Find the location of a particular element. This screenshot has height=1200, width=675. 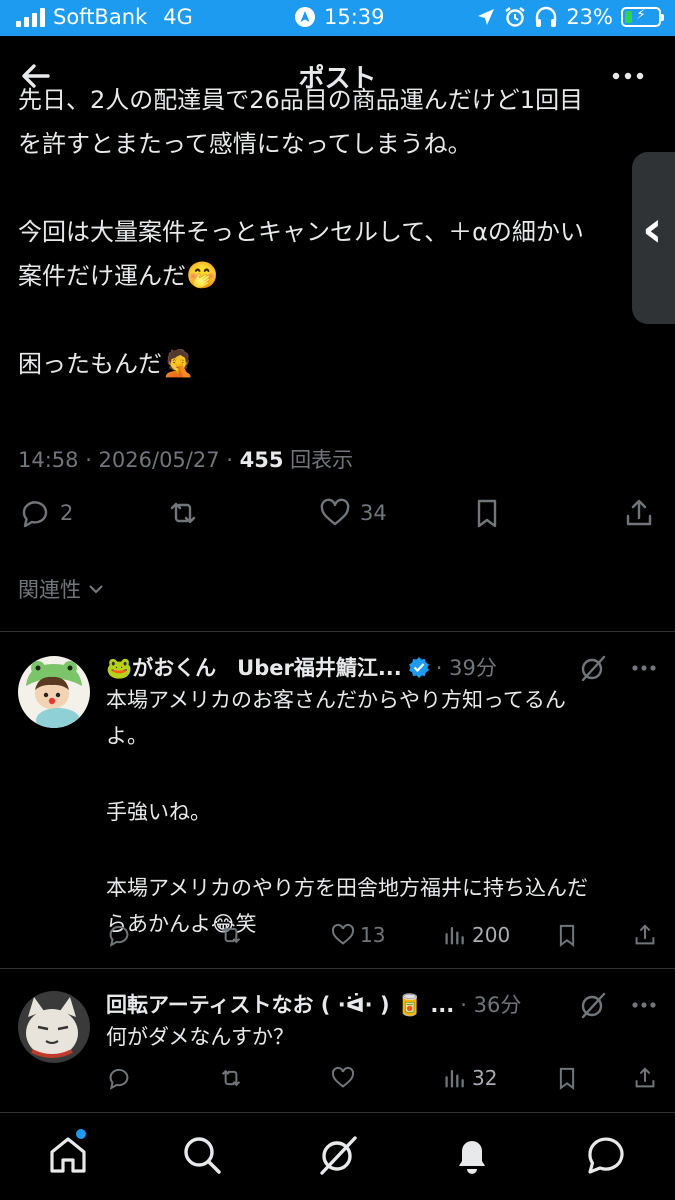

reply-button: 2 is located at coordinates (45, 513).